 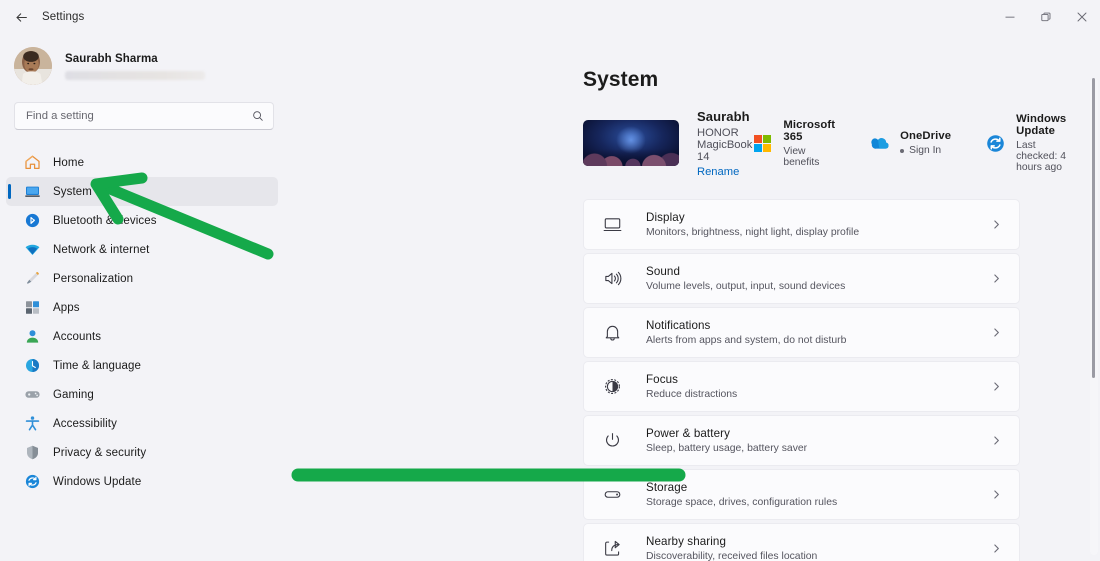 I want to click on status-widget-text: Microsoft 365 View benefits, so click(x=809, y=143).